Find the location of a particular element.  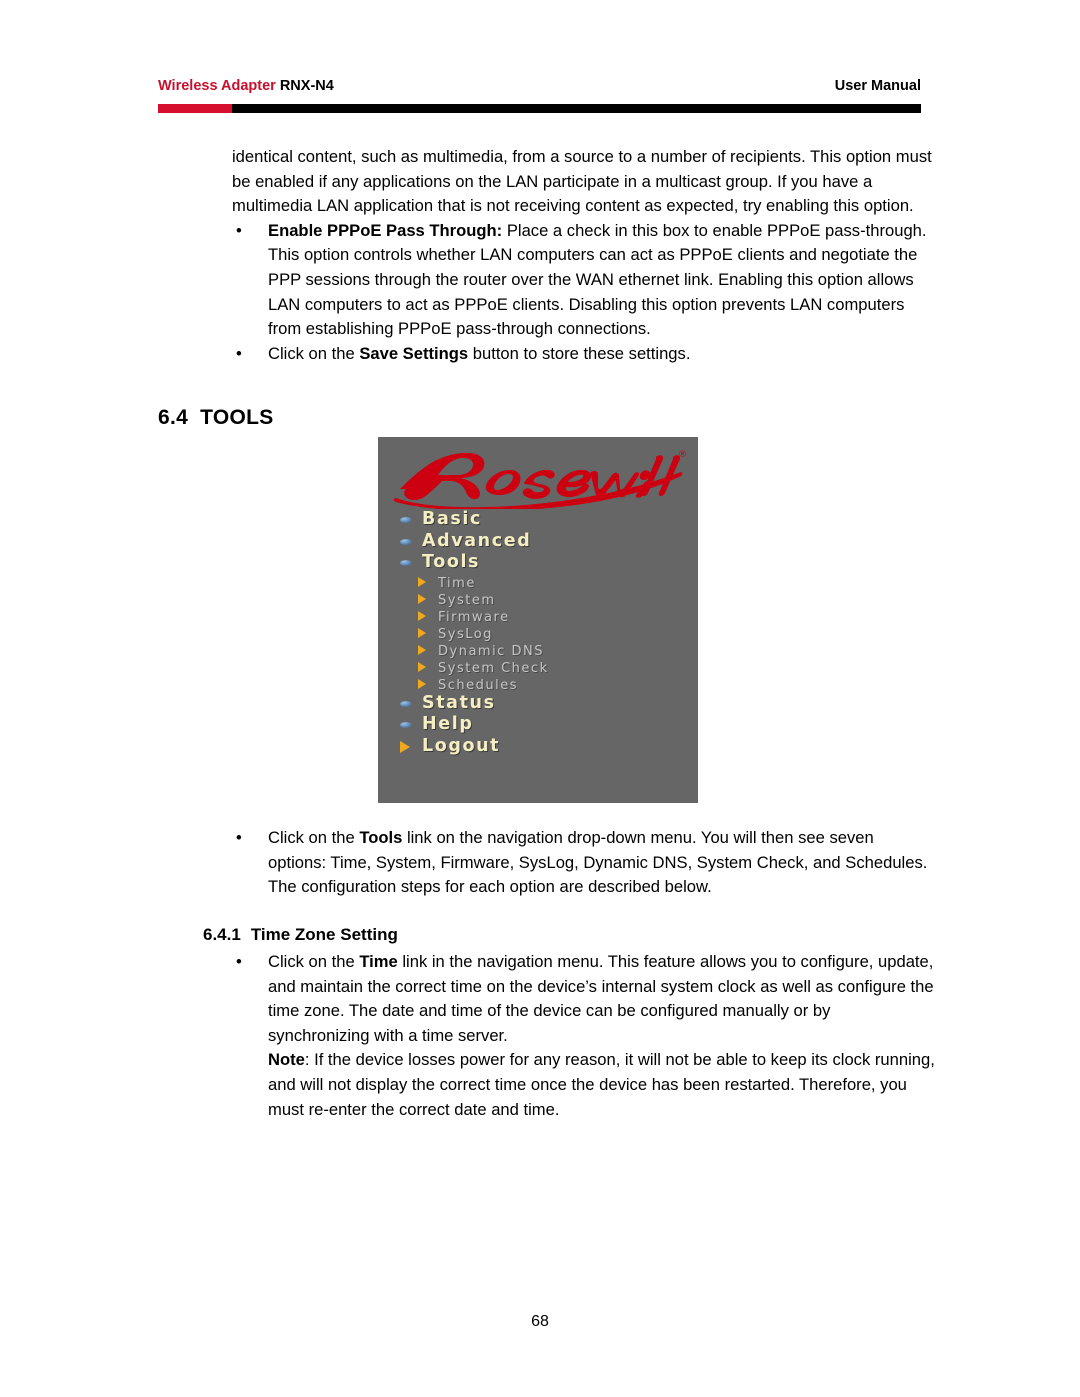

nav-item-label: Basic is located at coordinates (452, 519).